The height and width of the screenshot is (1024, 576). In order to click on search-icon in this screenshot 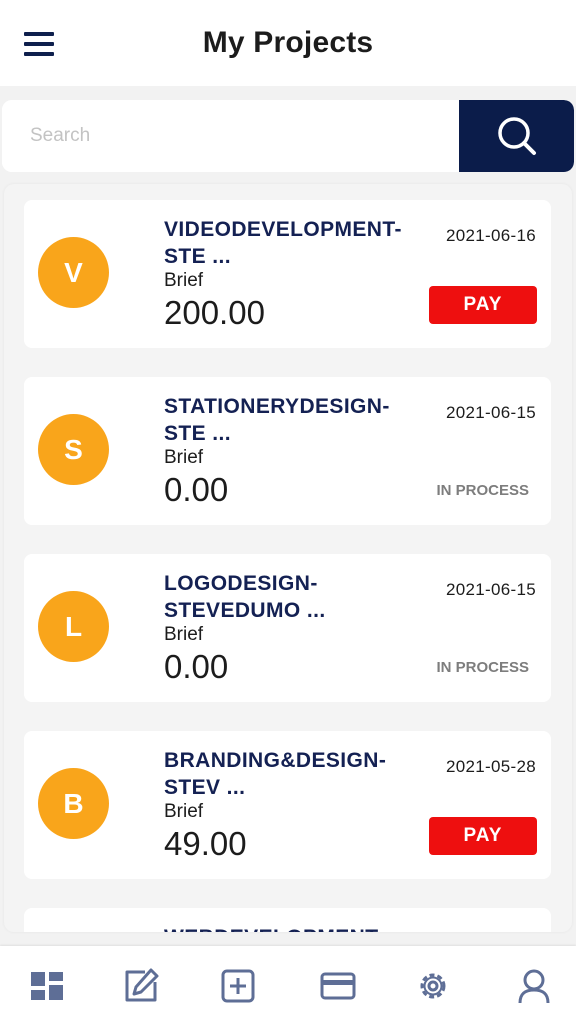, I will do `click(517, 136)`.